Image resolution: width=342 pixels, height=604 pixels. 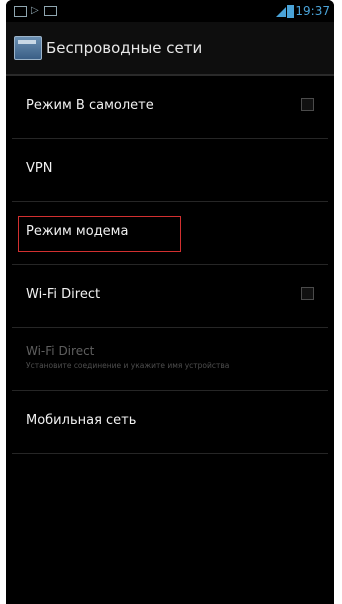 What do you see at coordinates (124, 48) in the screenshot?
I see `page-title: Беспроводные сети` at bounding box center [124, 48].